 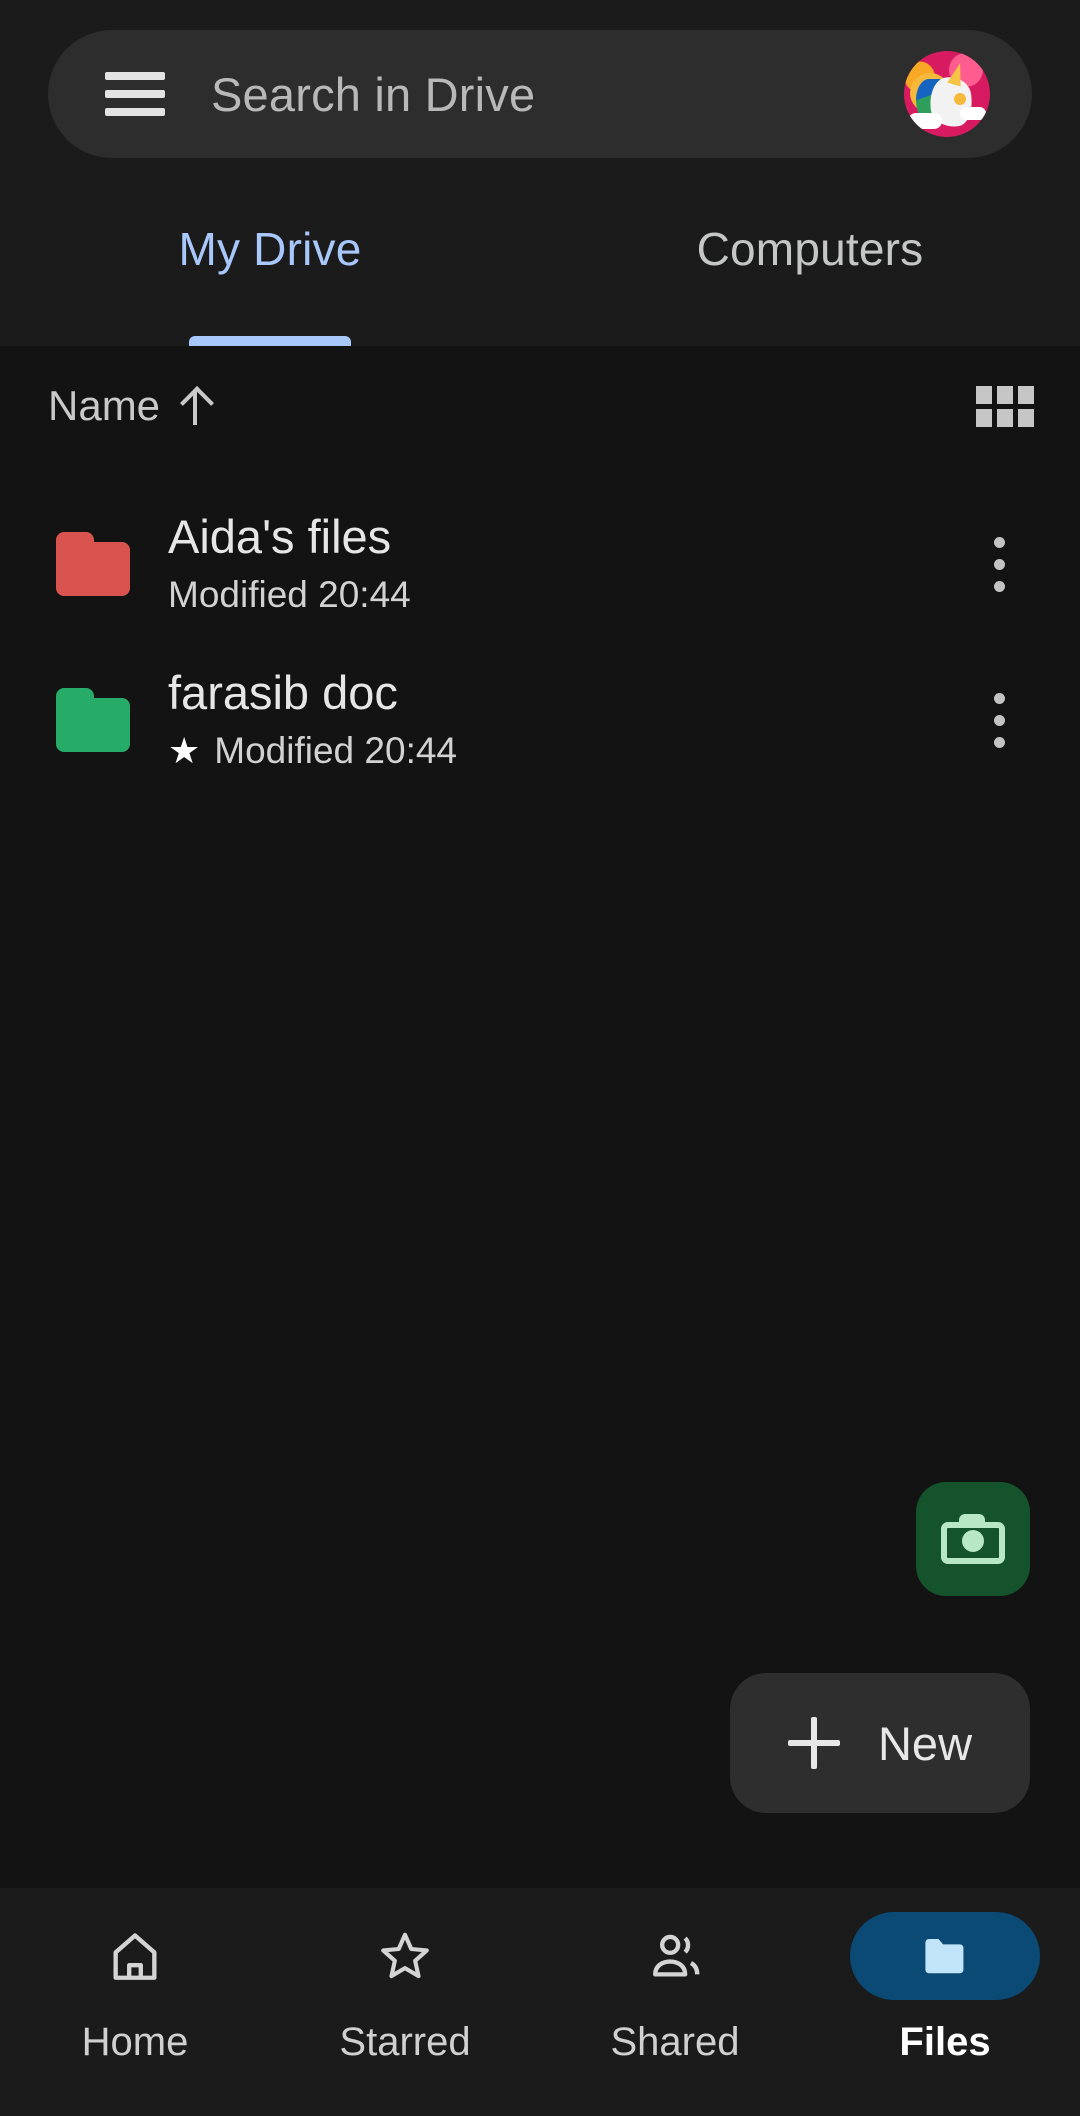 I want to click on nav-pill-active, so click(x=945, y=1956).